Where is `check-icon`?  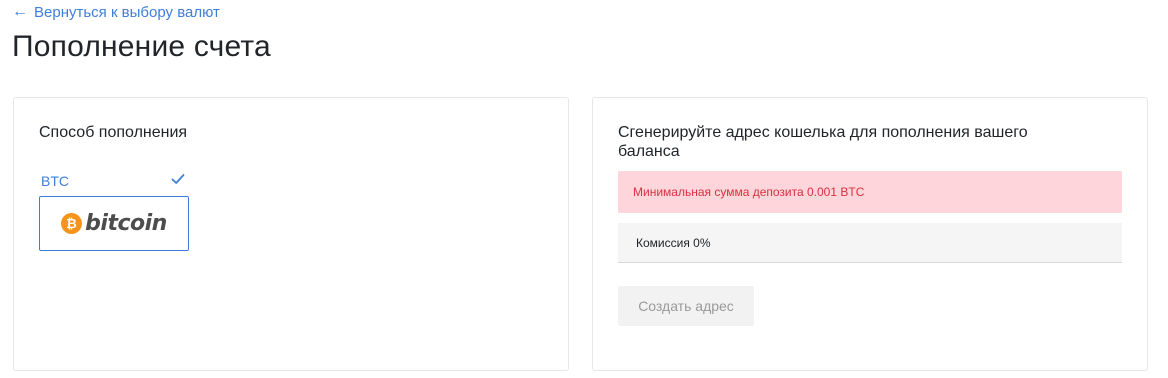 check-icon is located at coordinates (178, 179).